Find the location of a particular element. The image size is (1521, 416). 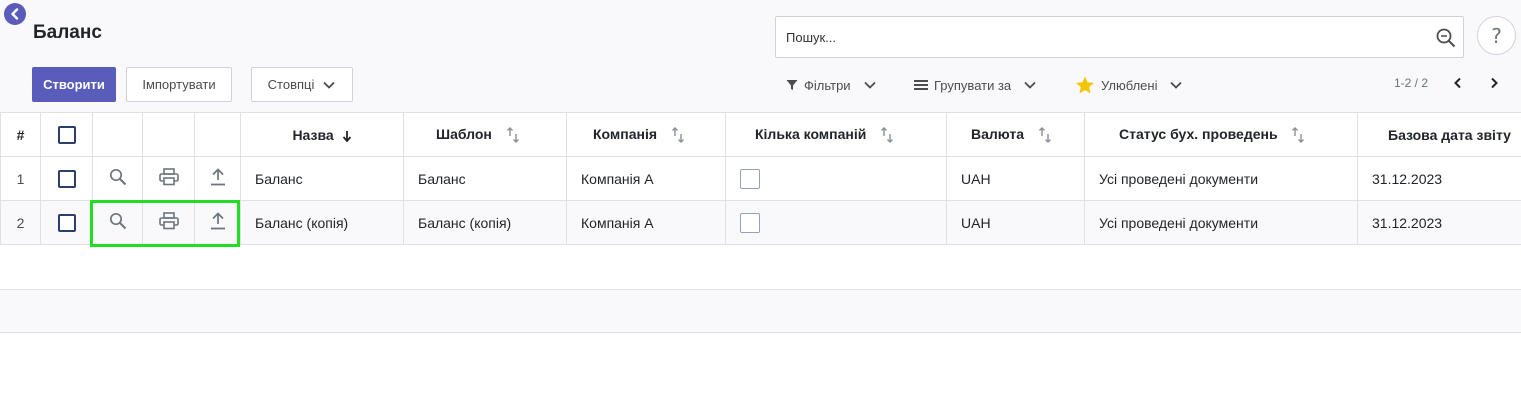

column-header-posting-status-label: Статус бух. проведень is located at coordinates (1198, 133).